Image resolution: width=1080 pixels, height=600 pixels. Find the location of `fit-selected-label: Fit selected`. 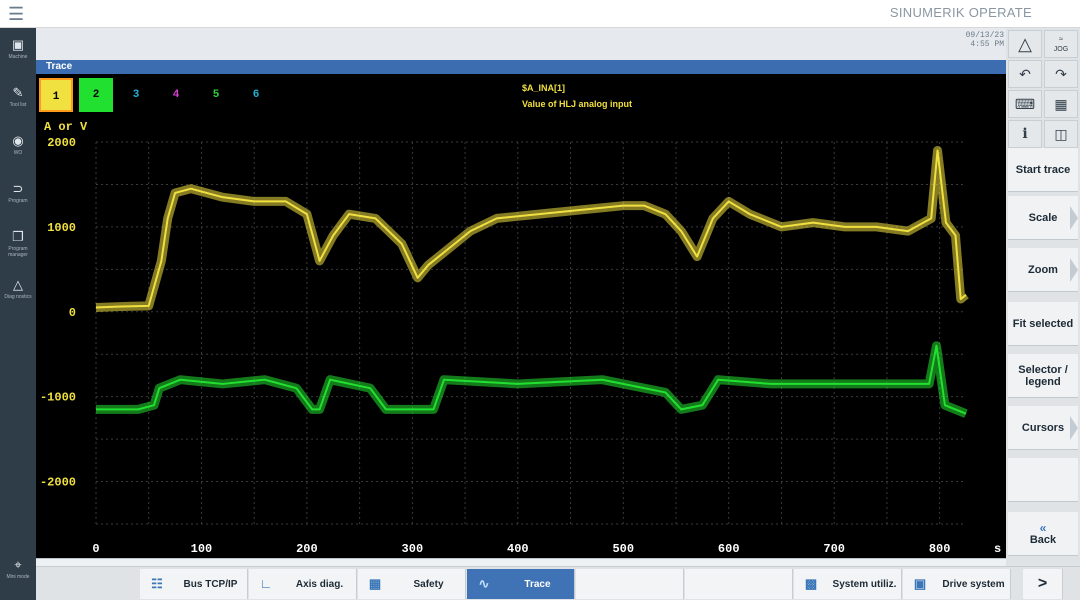

fit-selected-label: Fit selected is located at coordinates (1043, 323).